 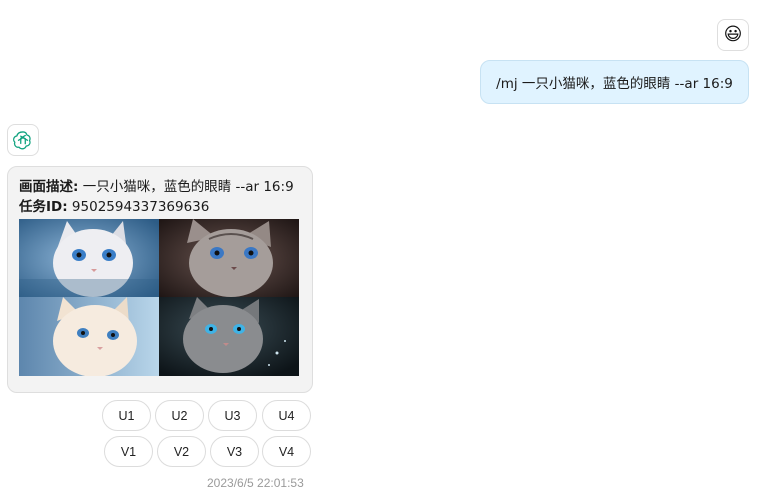 I want to click on message-timestamp: 2023/6/5 22:01:53, so click(x=255, y=483).